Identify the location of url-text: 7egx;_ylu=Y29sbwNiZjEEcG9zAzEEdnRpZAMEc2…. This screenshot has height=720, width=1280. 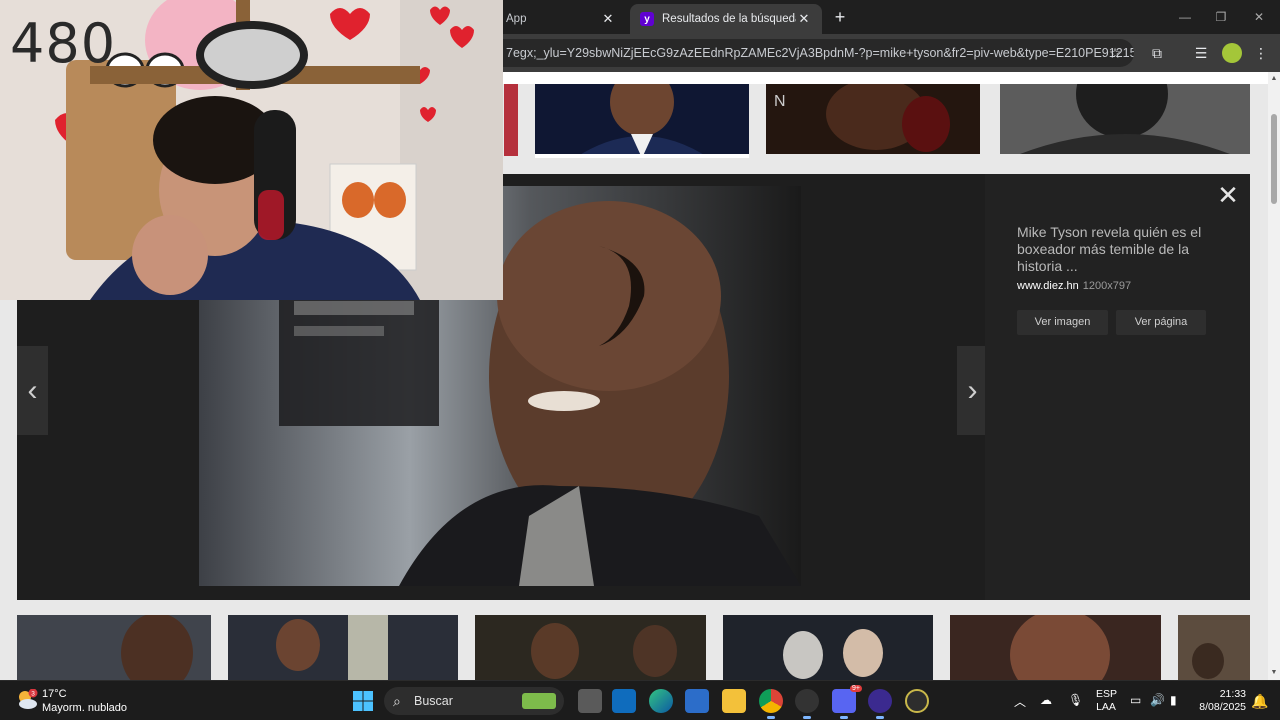
(820, 53).